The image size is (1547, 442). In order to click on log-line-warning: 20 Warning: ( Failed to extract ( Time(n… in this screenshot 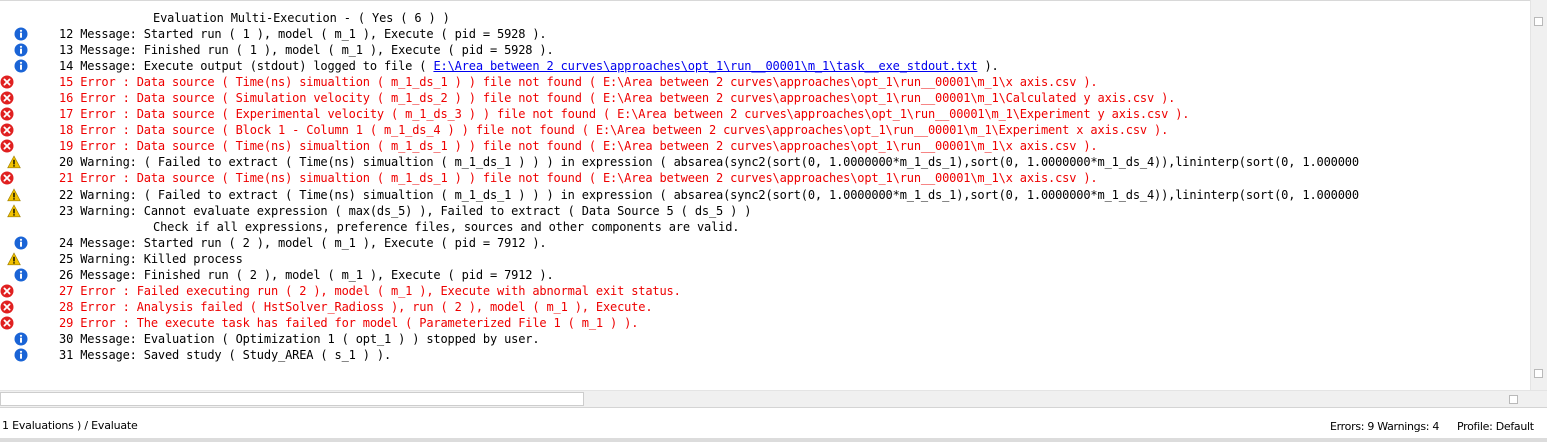, I will do `click(765, 162)`.